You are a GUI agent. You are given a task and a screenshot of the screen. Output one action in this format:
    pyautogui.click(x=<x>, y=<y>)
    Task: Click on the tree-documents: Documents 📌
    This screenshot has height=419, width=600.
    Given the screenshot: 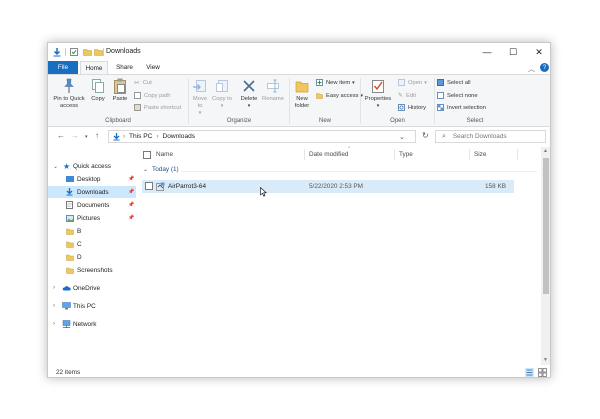 What is the action you would take?
    pyautogui.click(x=92, y=205)
    